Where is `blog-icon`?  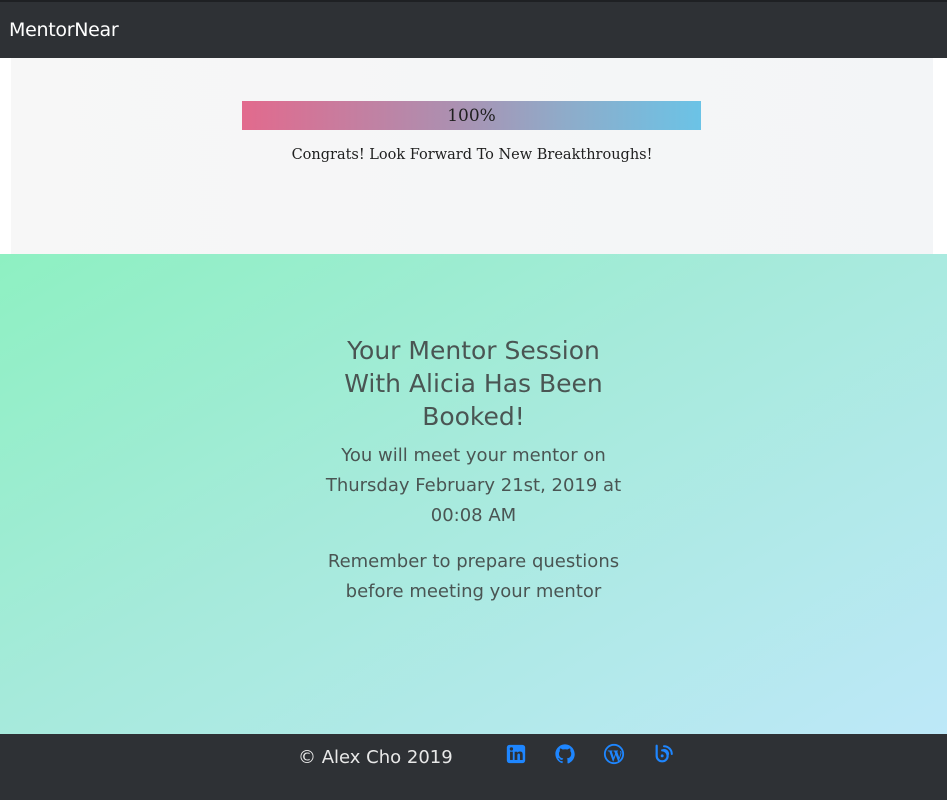 blog-icon is located at coordinates (664, 754).